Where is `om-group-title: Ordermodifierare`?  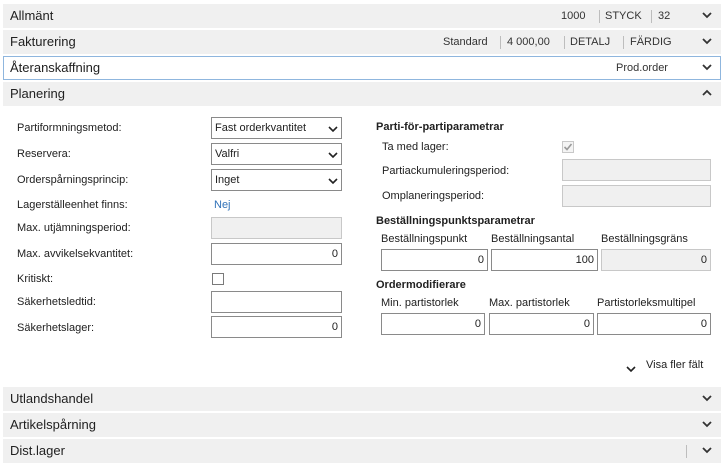
om-group-title: Ordermodifierare is located at coordinates (421, 285).